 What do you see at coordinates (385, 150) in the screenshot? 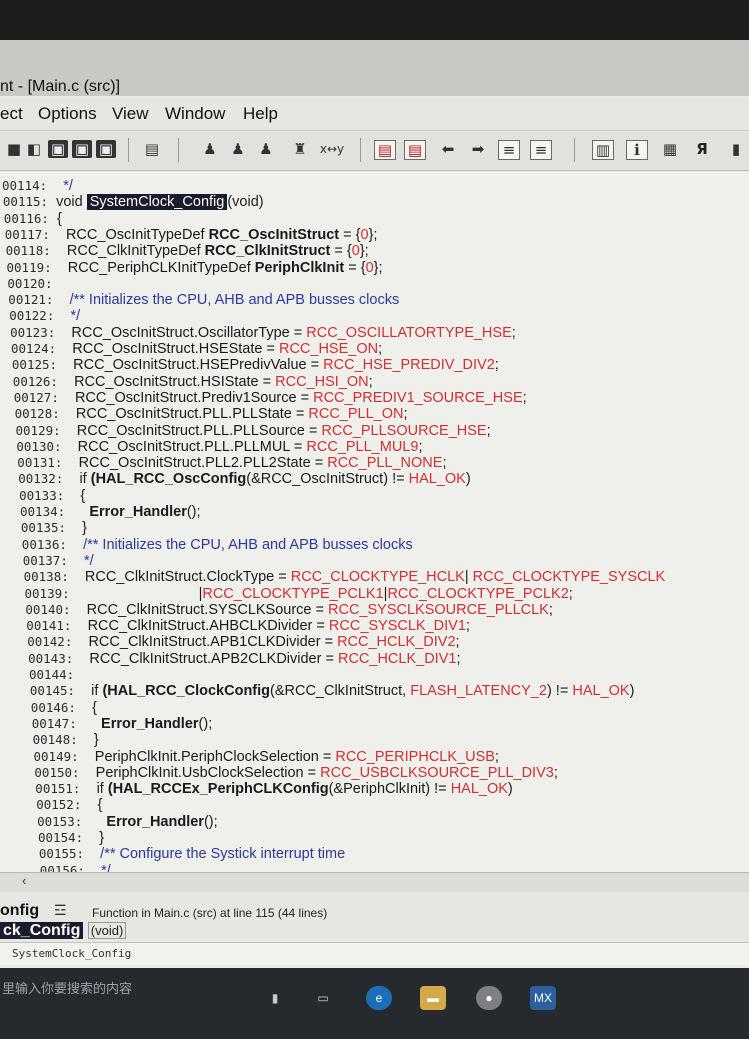
I see `bookmark-prev-icon: ▤` at bounding box center [385, 150].